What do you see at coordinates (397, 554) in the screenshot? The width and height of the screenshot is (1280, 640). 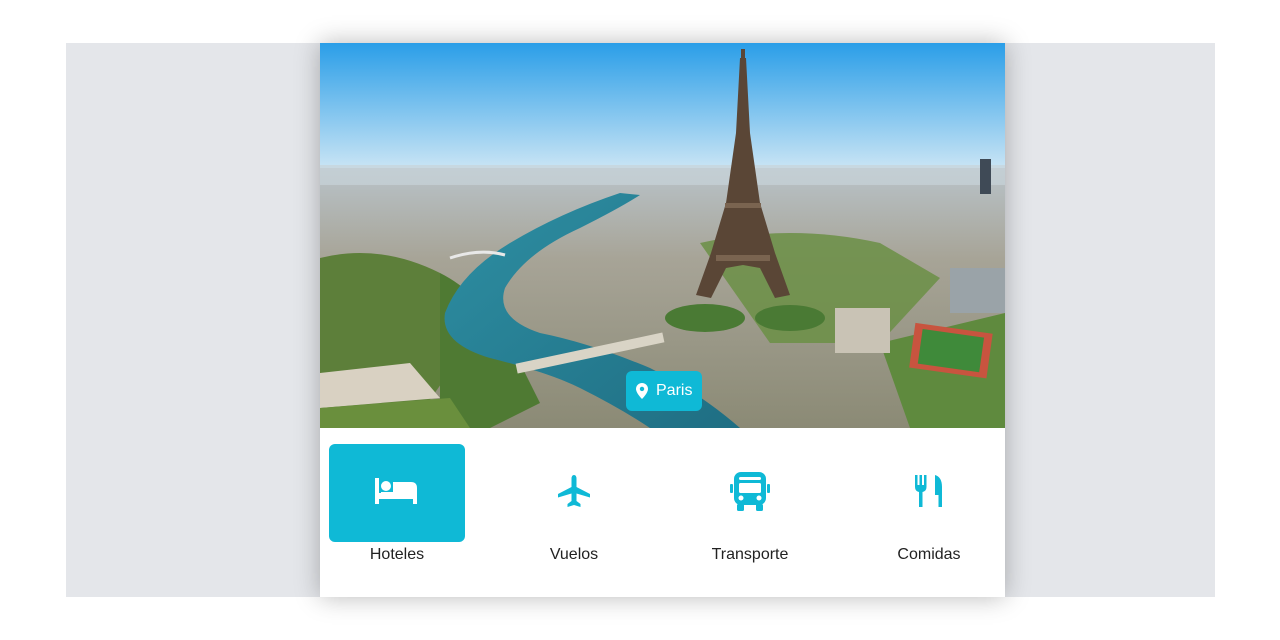 I see `category-label: Hoteles` at bounding box center [397, 554].